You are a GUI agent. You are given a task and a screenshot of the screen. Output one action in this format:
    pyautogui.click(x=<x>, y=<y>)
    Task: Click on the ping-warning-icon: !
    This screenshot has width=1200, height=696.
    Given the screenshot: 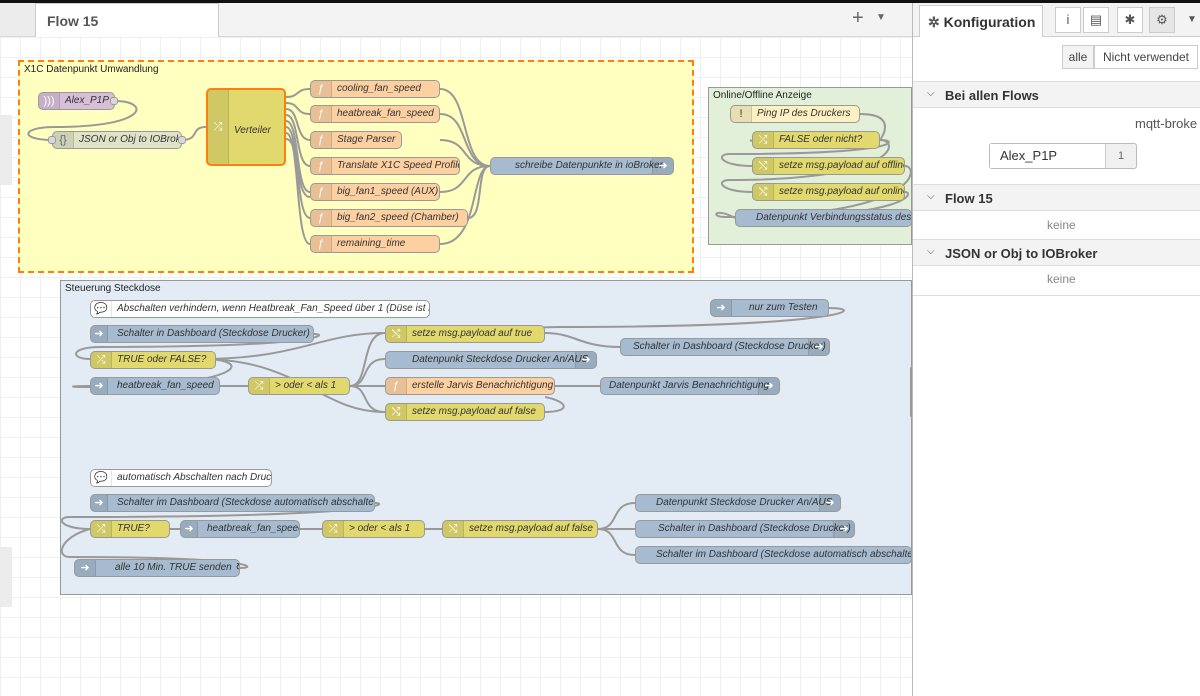 What is the action you would take?
    pyautogui.click(x=741, y=114)
    